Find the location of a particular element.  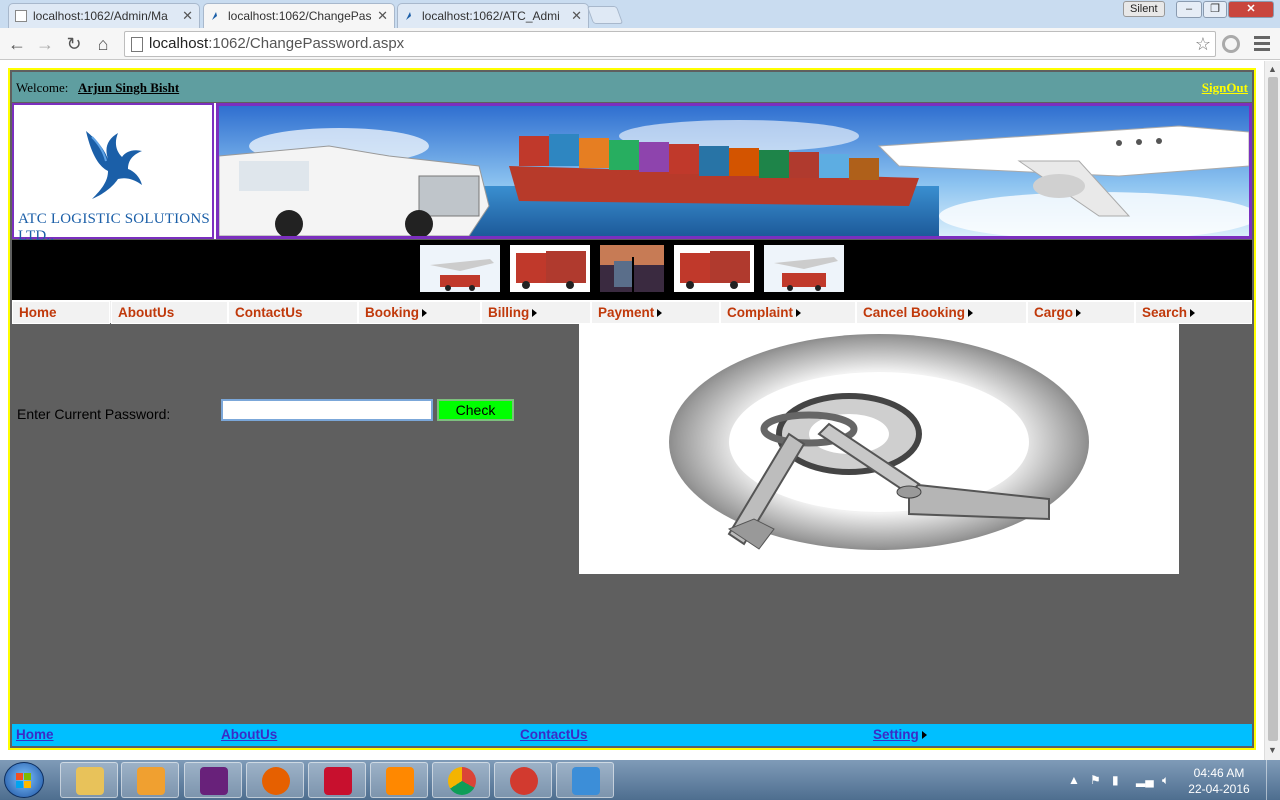

truck-ship-plane-banner-icon is located at coordinates (734, 171).